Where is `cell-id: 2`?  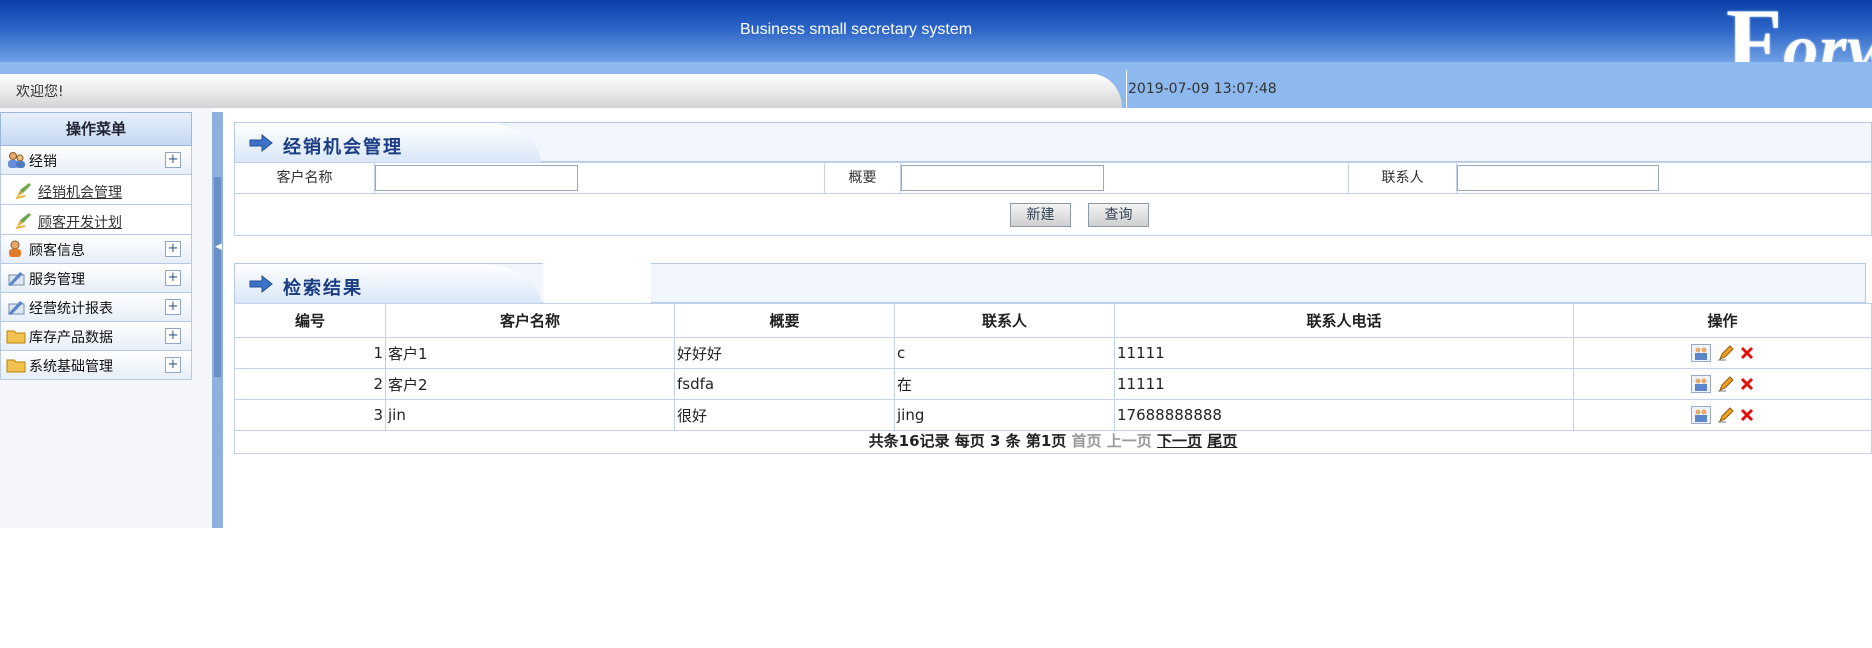 cell-id: 2 is located at coordinates (310, 384).